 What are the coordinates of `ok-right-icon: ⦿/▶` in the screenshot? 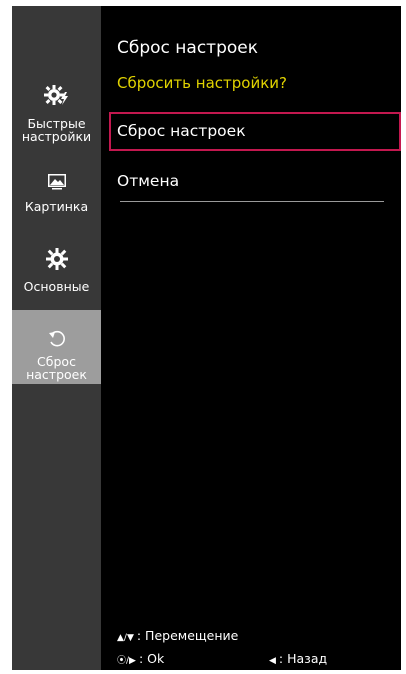 It's located at (126, 661).